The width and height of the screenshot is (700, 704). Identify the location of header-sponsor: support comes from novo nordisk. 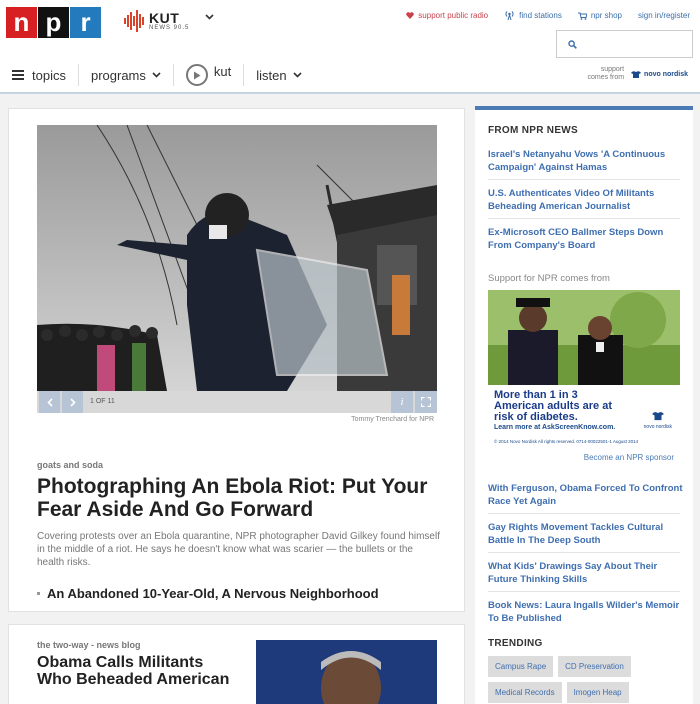
(637, 74).